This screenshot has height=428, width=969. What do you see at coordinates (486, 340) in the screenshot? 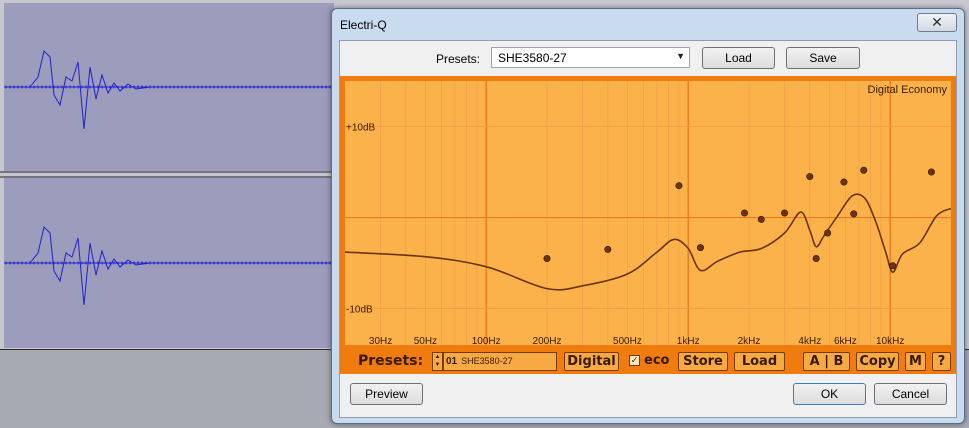
I see `frequency-label: 100Hz` at bounding box center [486, 340].